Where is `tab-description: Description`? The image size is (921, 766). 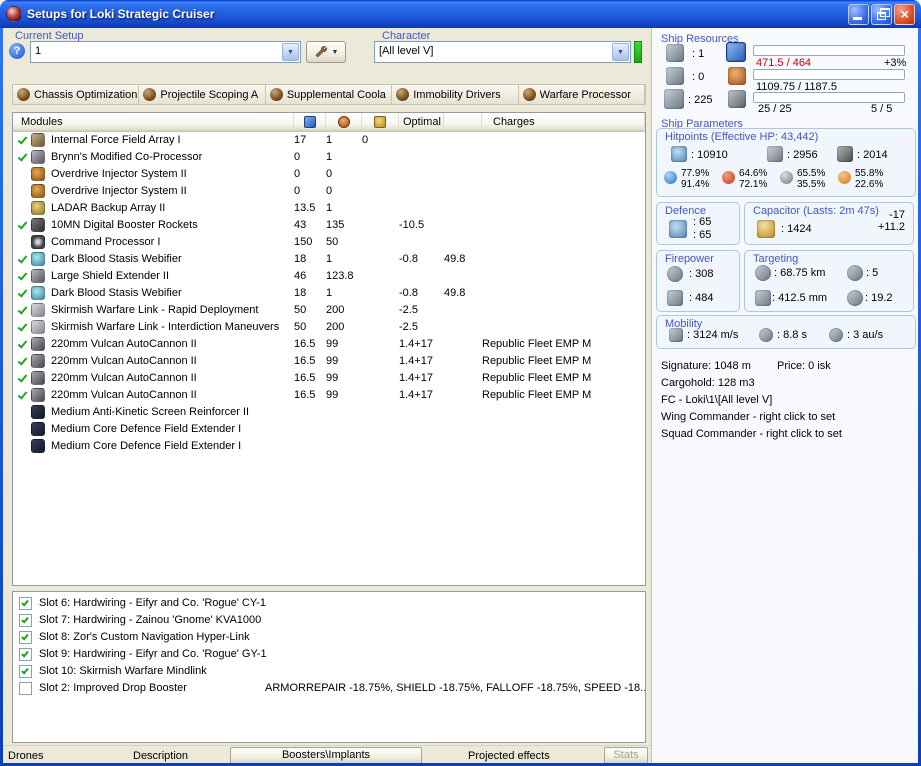 tab-description: Description is located at coordinates (160, 756).